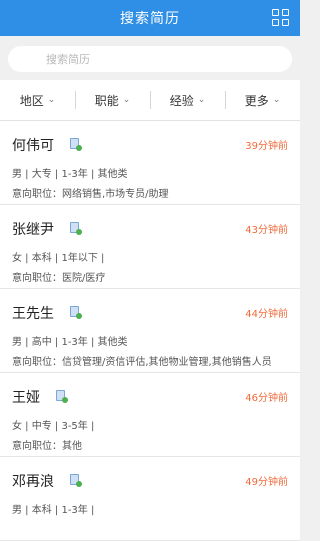 Image resolution: width=320 pixels, height=541 pixels. I want to click on candidate-summary: 男 | 本科 | 1-3年 |, so click(53, 510).